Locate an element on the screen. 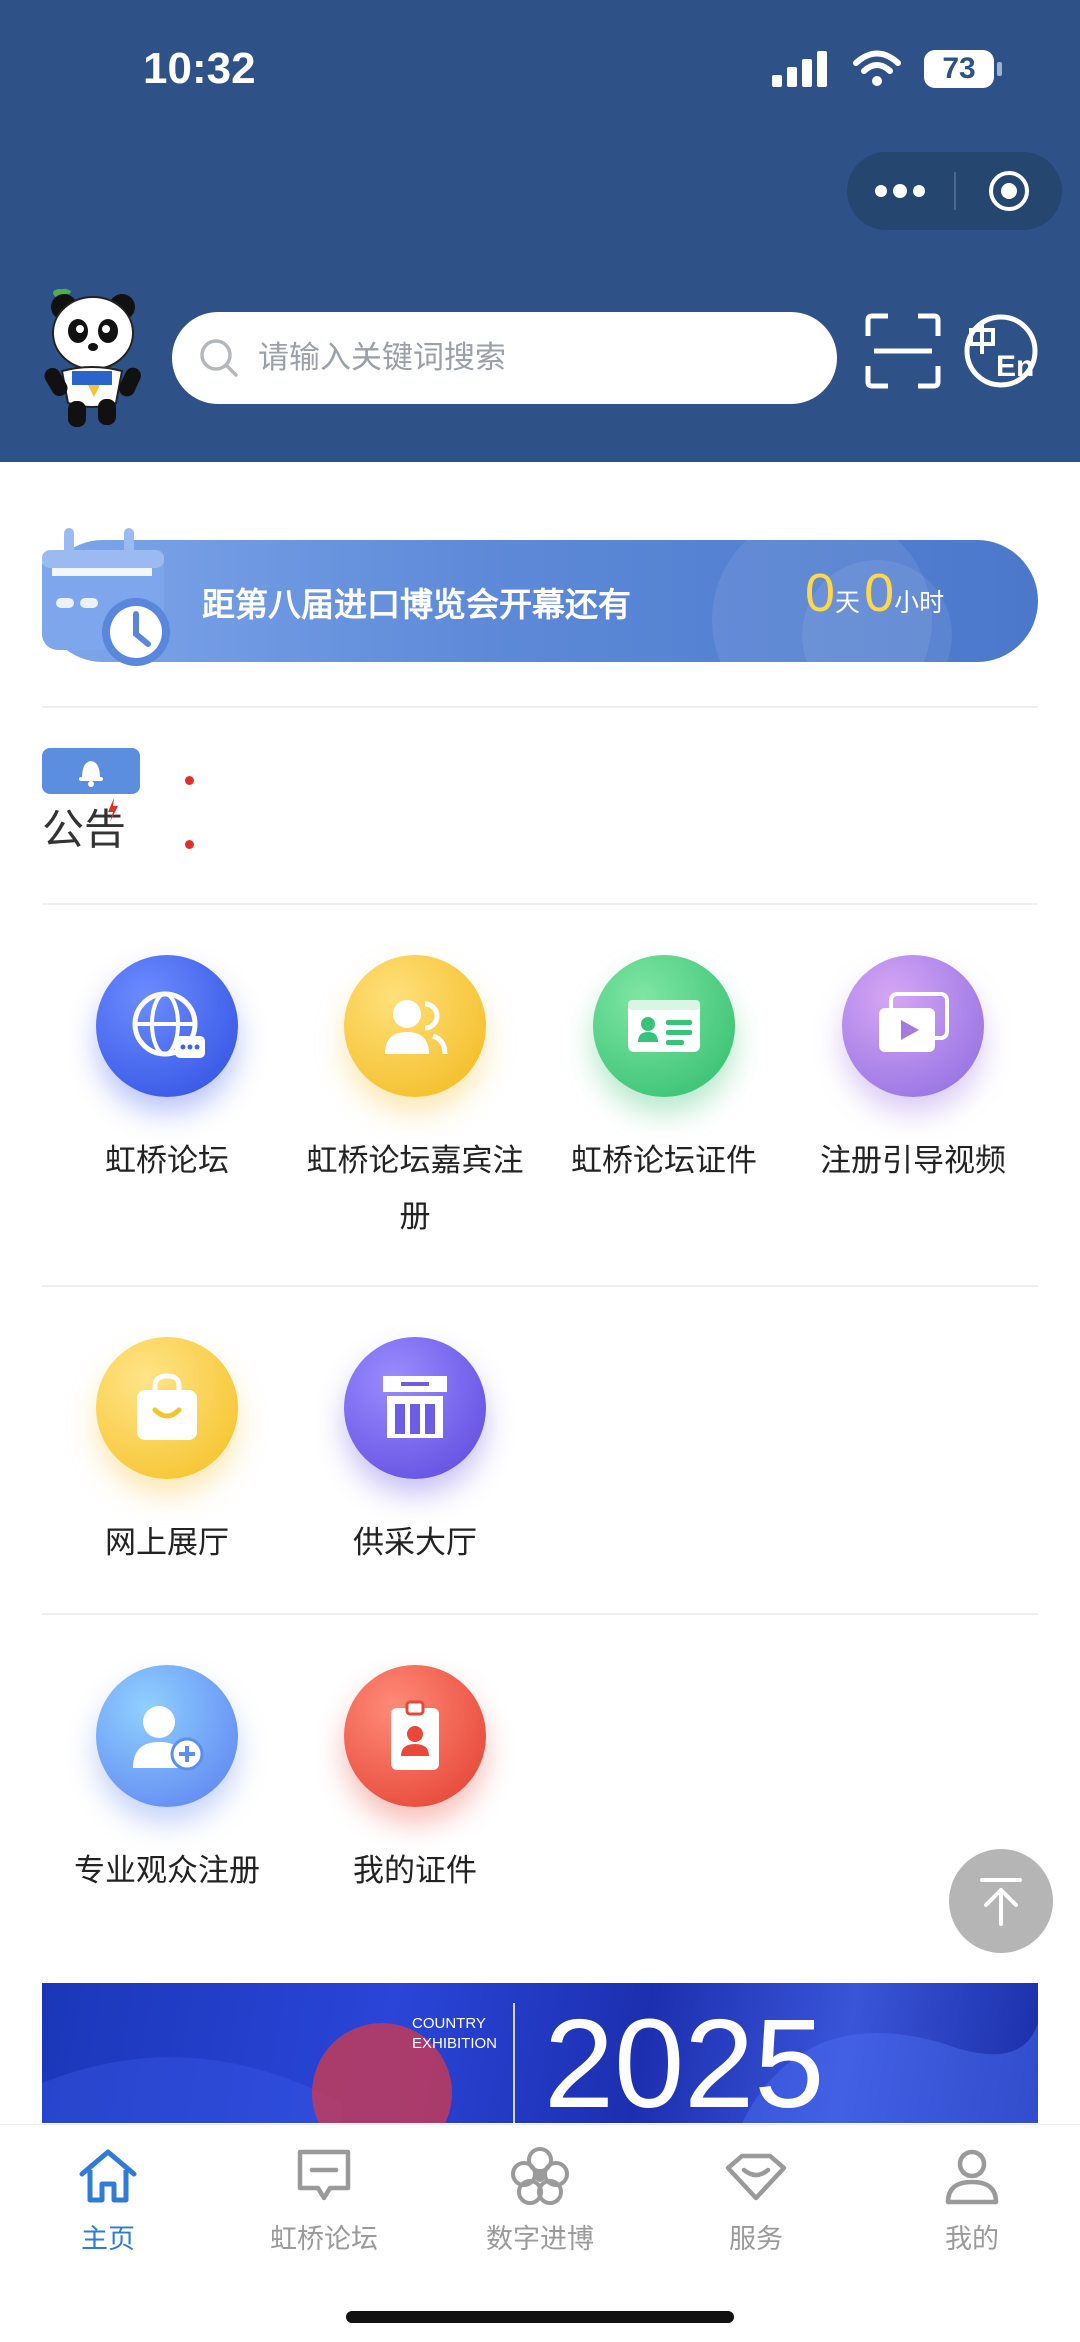 Image resolution: width=1080 pixels, height=2342 pixels. profile-icon is located at coordinates (972, 2176).